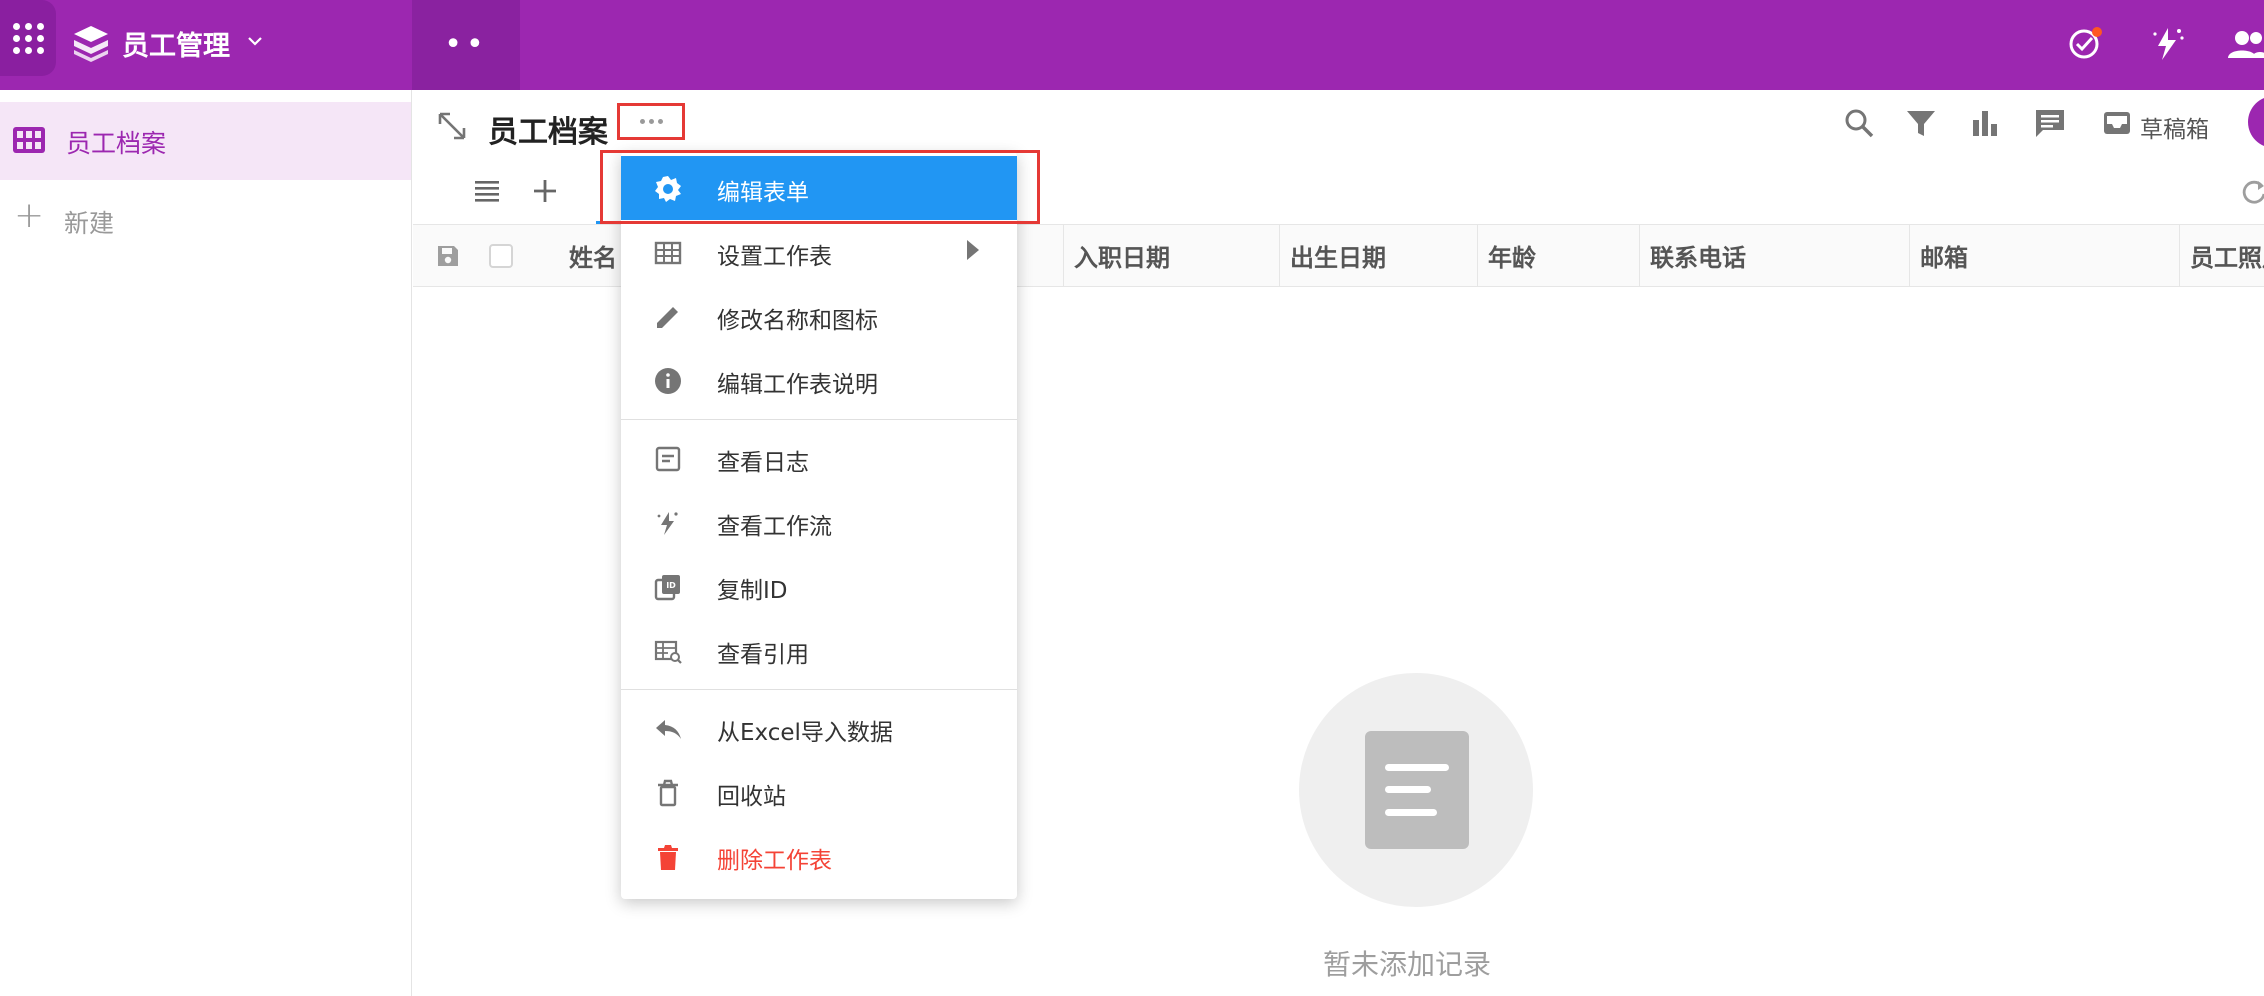 This screenshot has height=996, width=2264. Describe the element at coordinates (1132, 45) in the screenshot. I see `top-bar: 员工管理 ••` at that location.